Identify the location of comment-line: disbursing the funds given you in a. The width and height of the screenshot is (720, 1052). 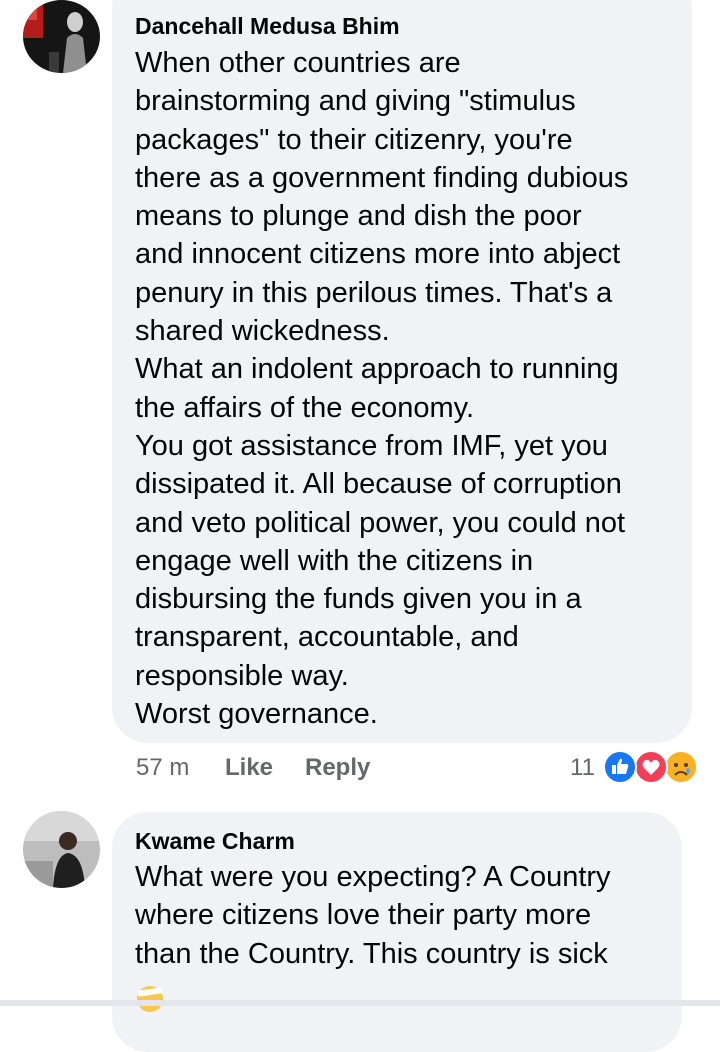
(358, 599).